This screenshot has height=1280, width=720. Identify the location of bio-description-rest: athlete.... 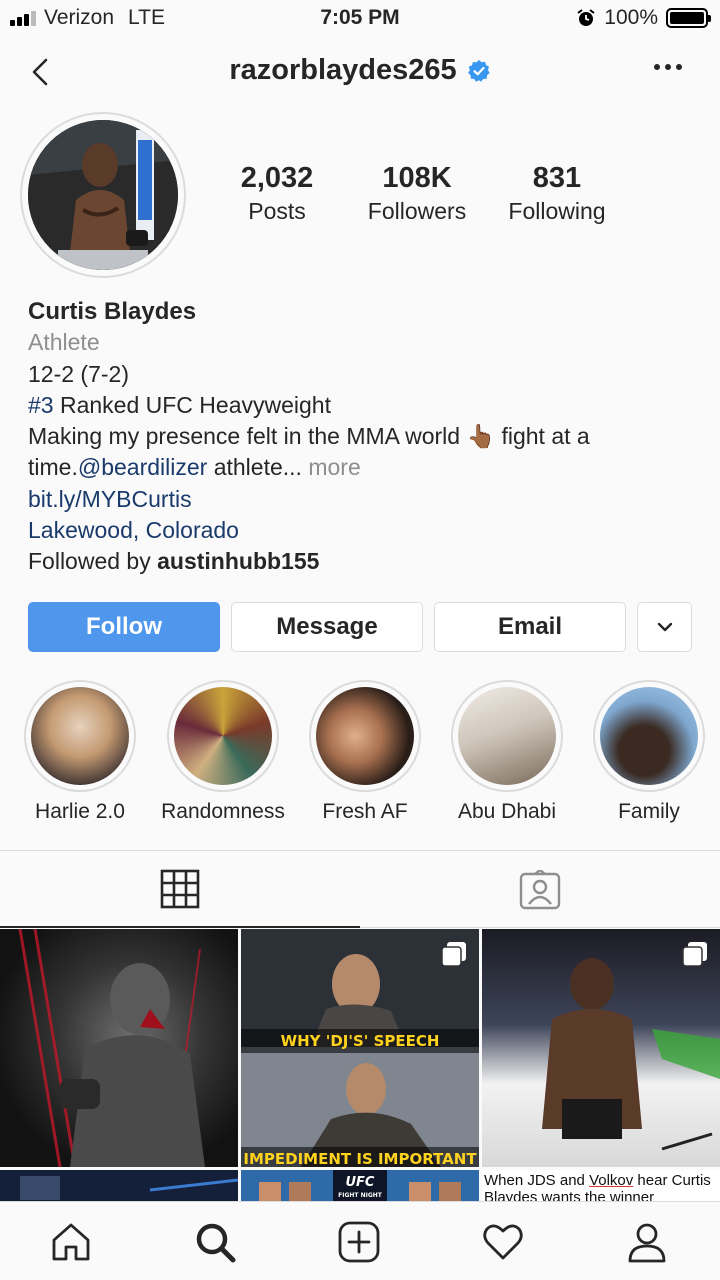
(254, 467).